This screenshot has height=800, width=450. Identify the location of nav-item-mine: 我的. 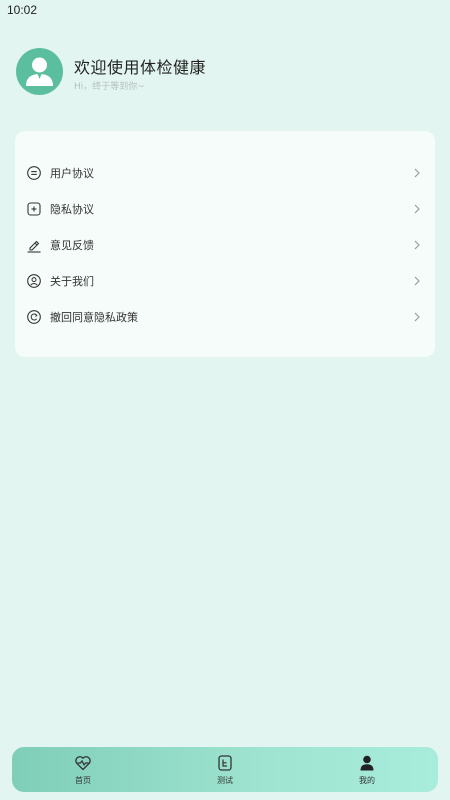
(367, 769).